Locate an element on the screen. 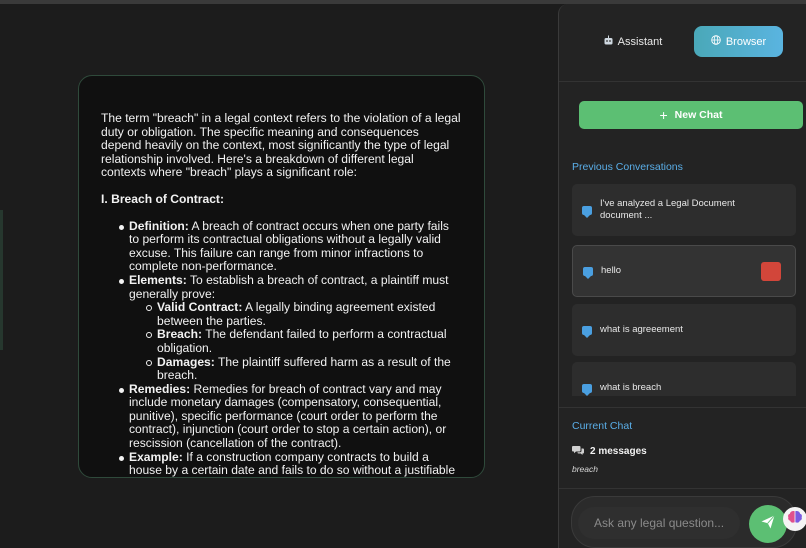 The width and height of the screenshot is (806, 548). list-item-term: Remedies: is located at coordinates (160, 388).